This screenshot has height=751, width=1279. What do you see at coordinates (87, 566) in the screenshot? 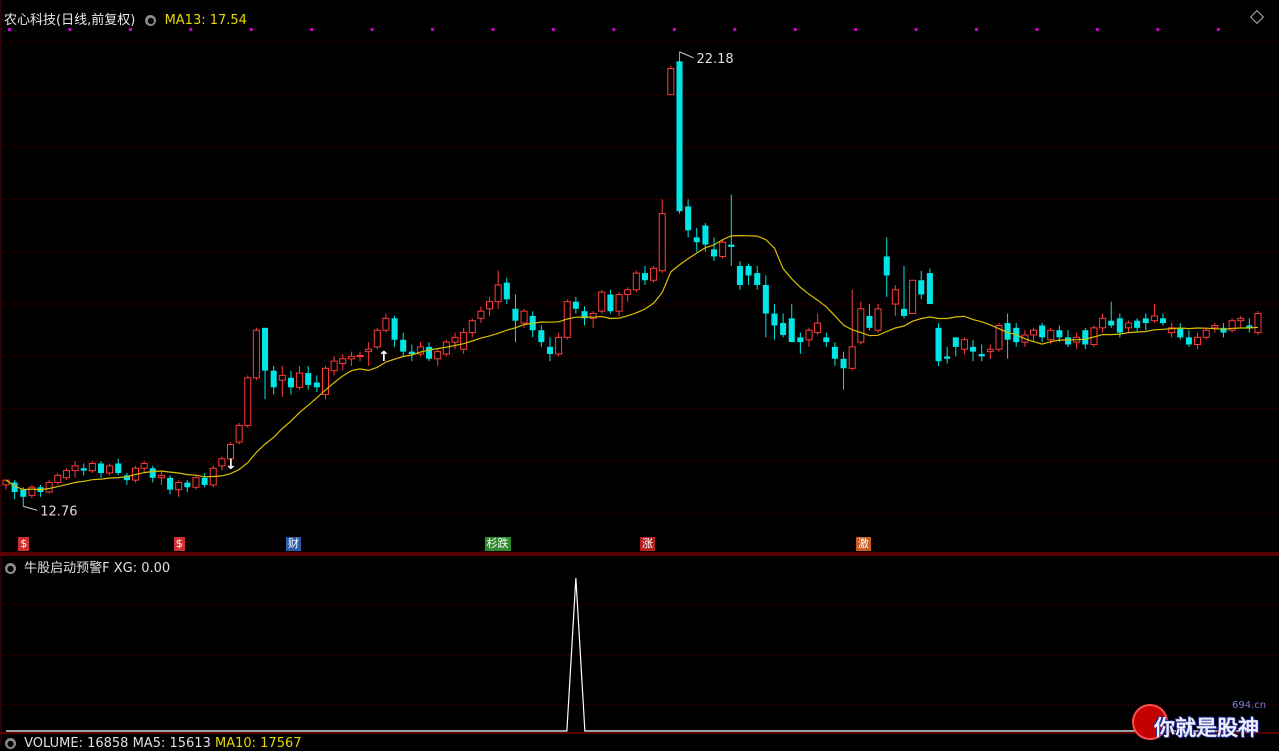
I see `indicator-title-bar: ● 牛股启动预警F XG: 0.00` at bounding box center [87, 566].